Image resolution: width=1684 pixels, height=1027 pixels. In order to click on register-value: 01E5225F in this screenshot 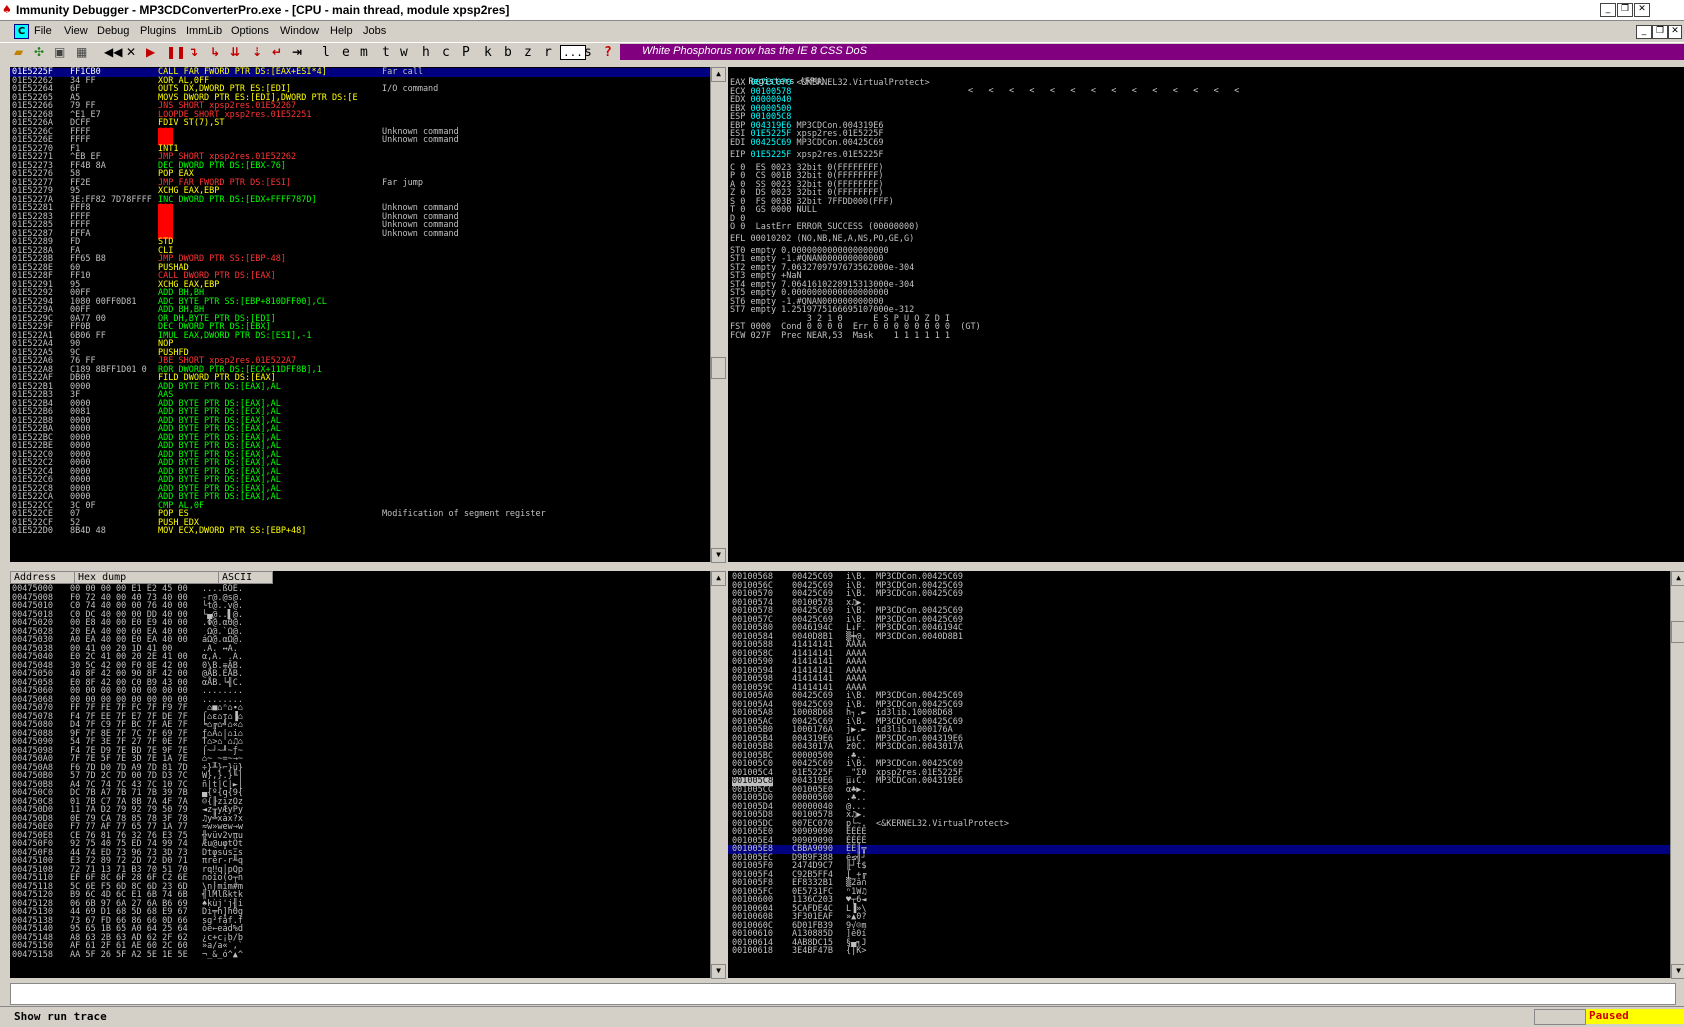, I will do `click(768, 155)`.